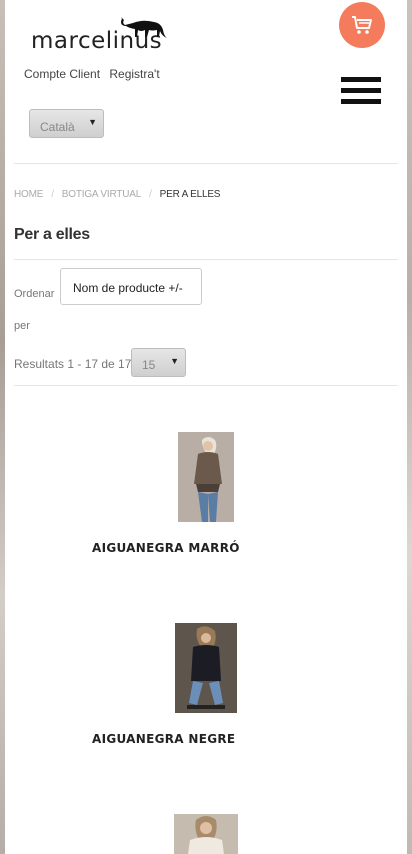 This screenshot has width=412, height=854. What do you see at coordinates (34, 310) in the screenshot?
I see `sort-label: Ordenar per` at bounding box center [34, 310].